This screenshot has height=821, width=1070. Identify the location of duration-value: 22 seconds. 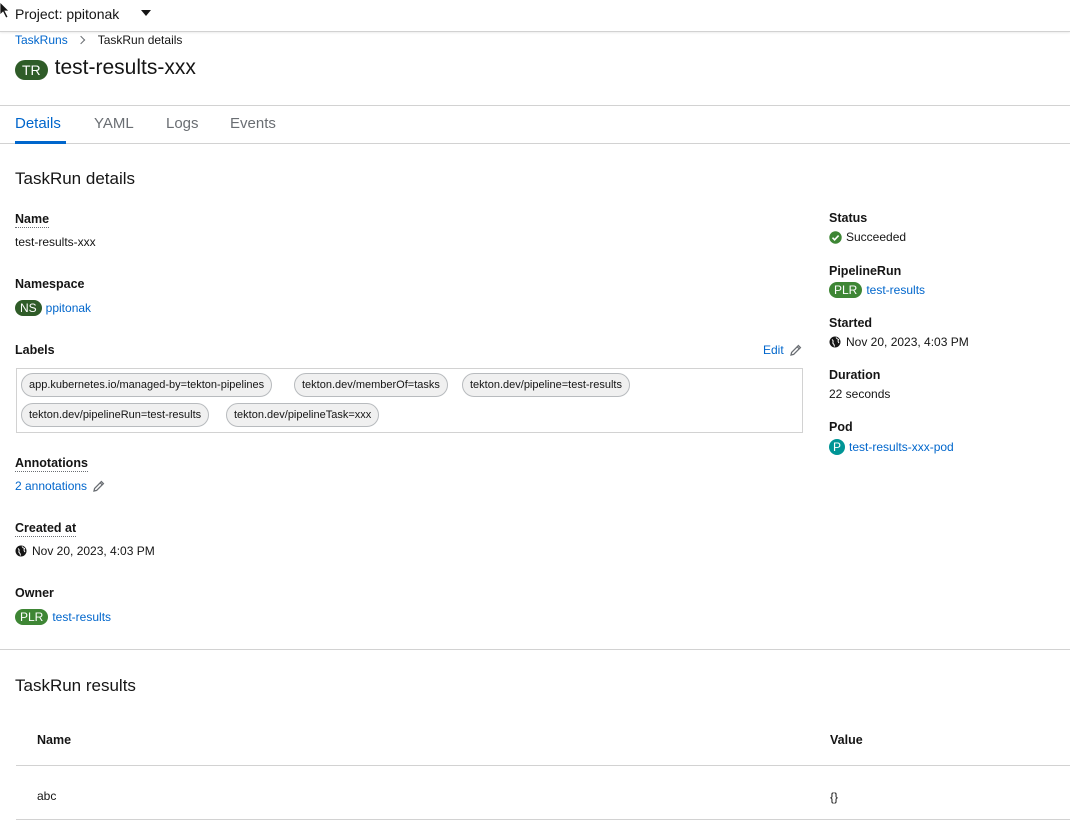
(859, 394).